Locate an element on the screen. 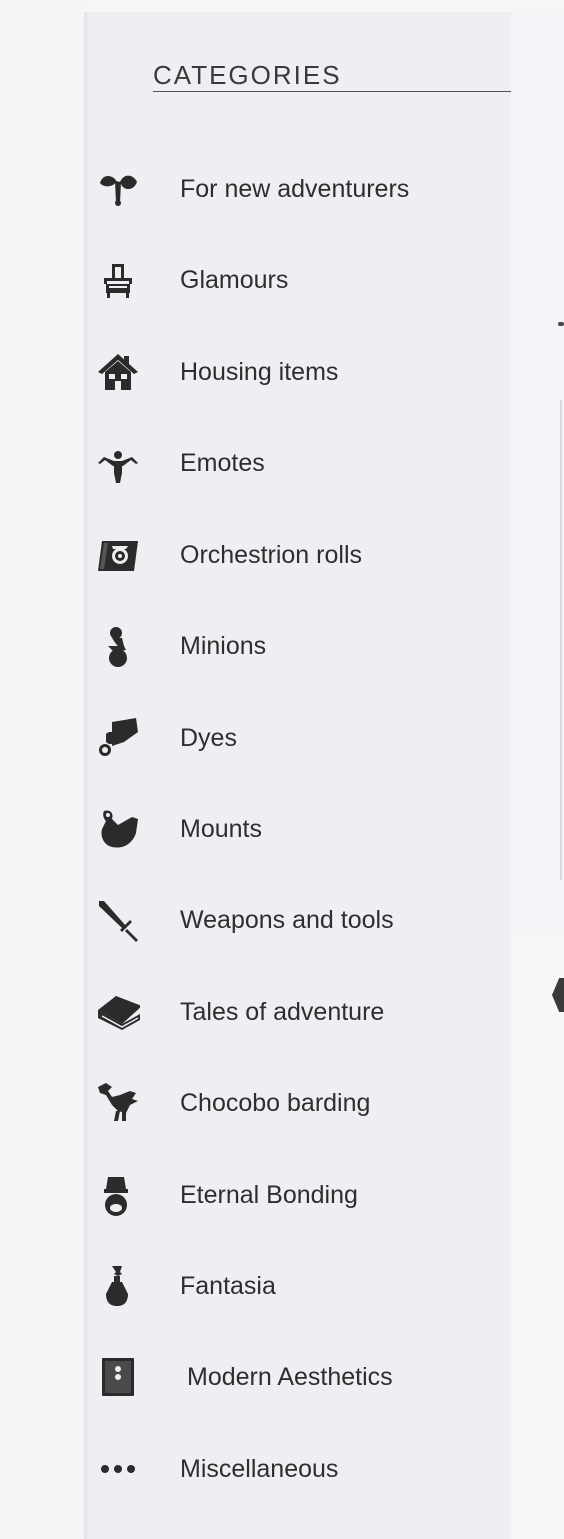  sidebar-edge is located at coordinates (87, 775).